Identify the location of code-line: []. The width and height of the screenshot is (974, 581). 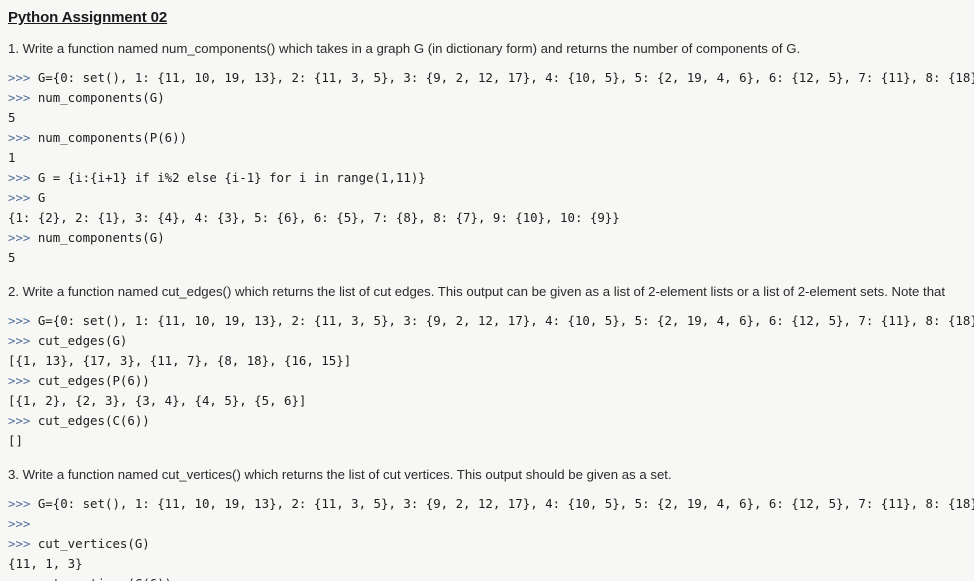
(491, 441).